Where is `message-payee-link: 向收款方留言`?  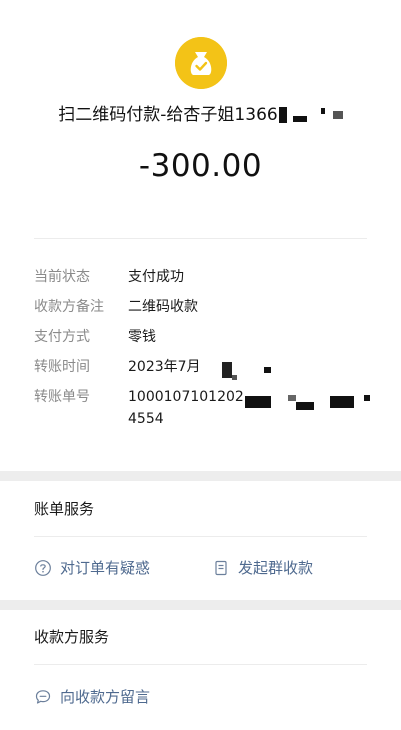
message-payee-link: 向收款方留言 is located at coordinates (109, 697).